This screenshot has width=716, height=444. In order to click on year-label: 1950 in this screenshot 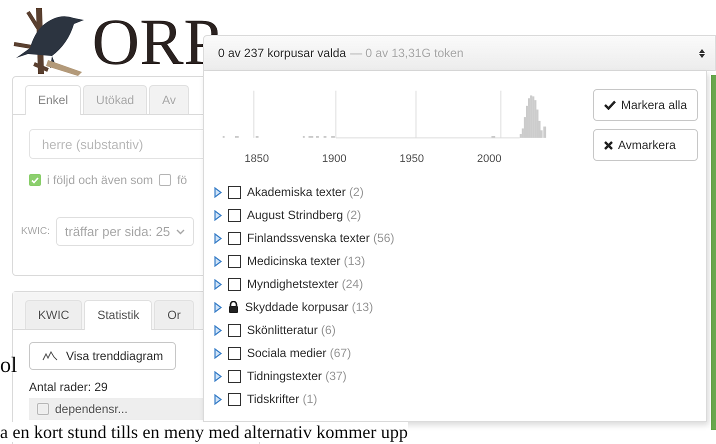, I will do `click(412, 159)`.